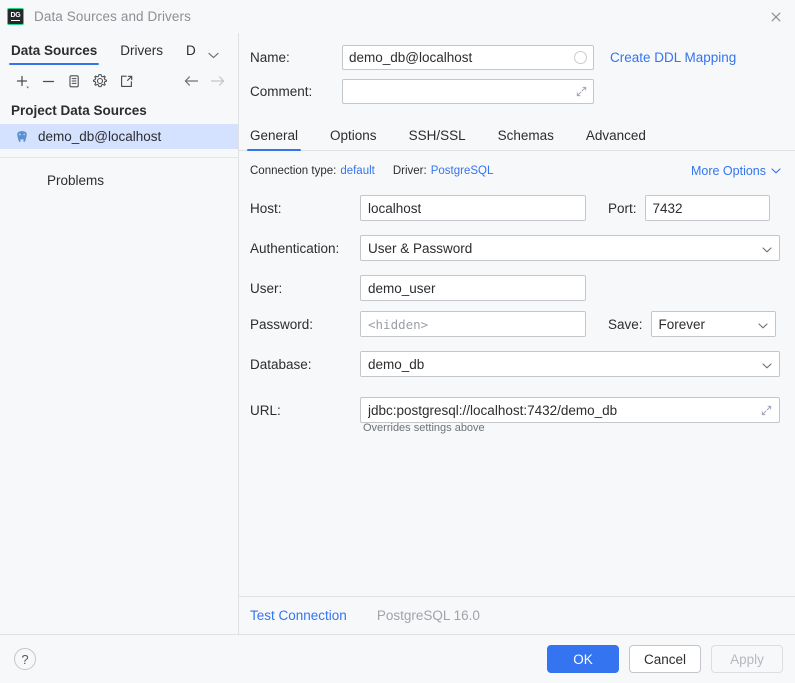  What do you see at coordinates (580, 57) in the screenshot?
I see `color-badge-icon` at bounding box center [580, 57].